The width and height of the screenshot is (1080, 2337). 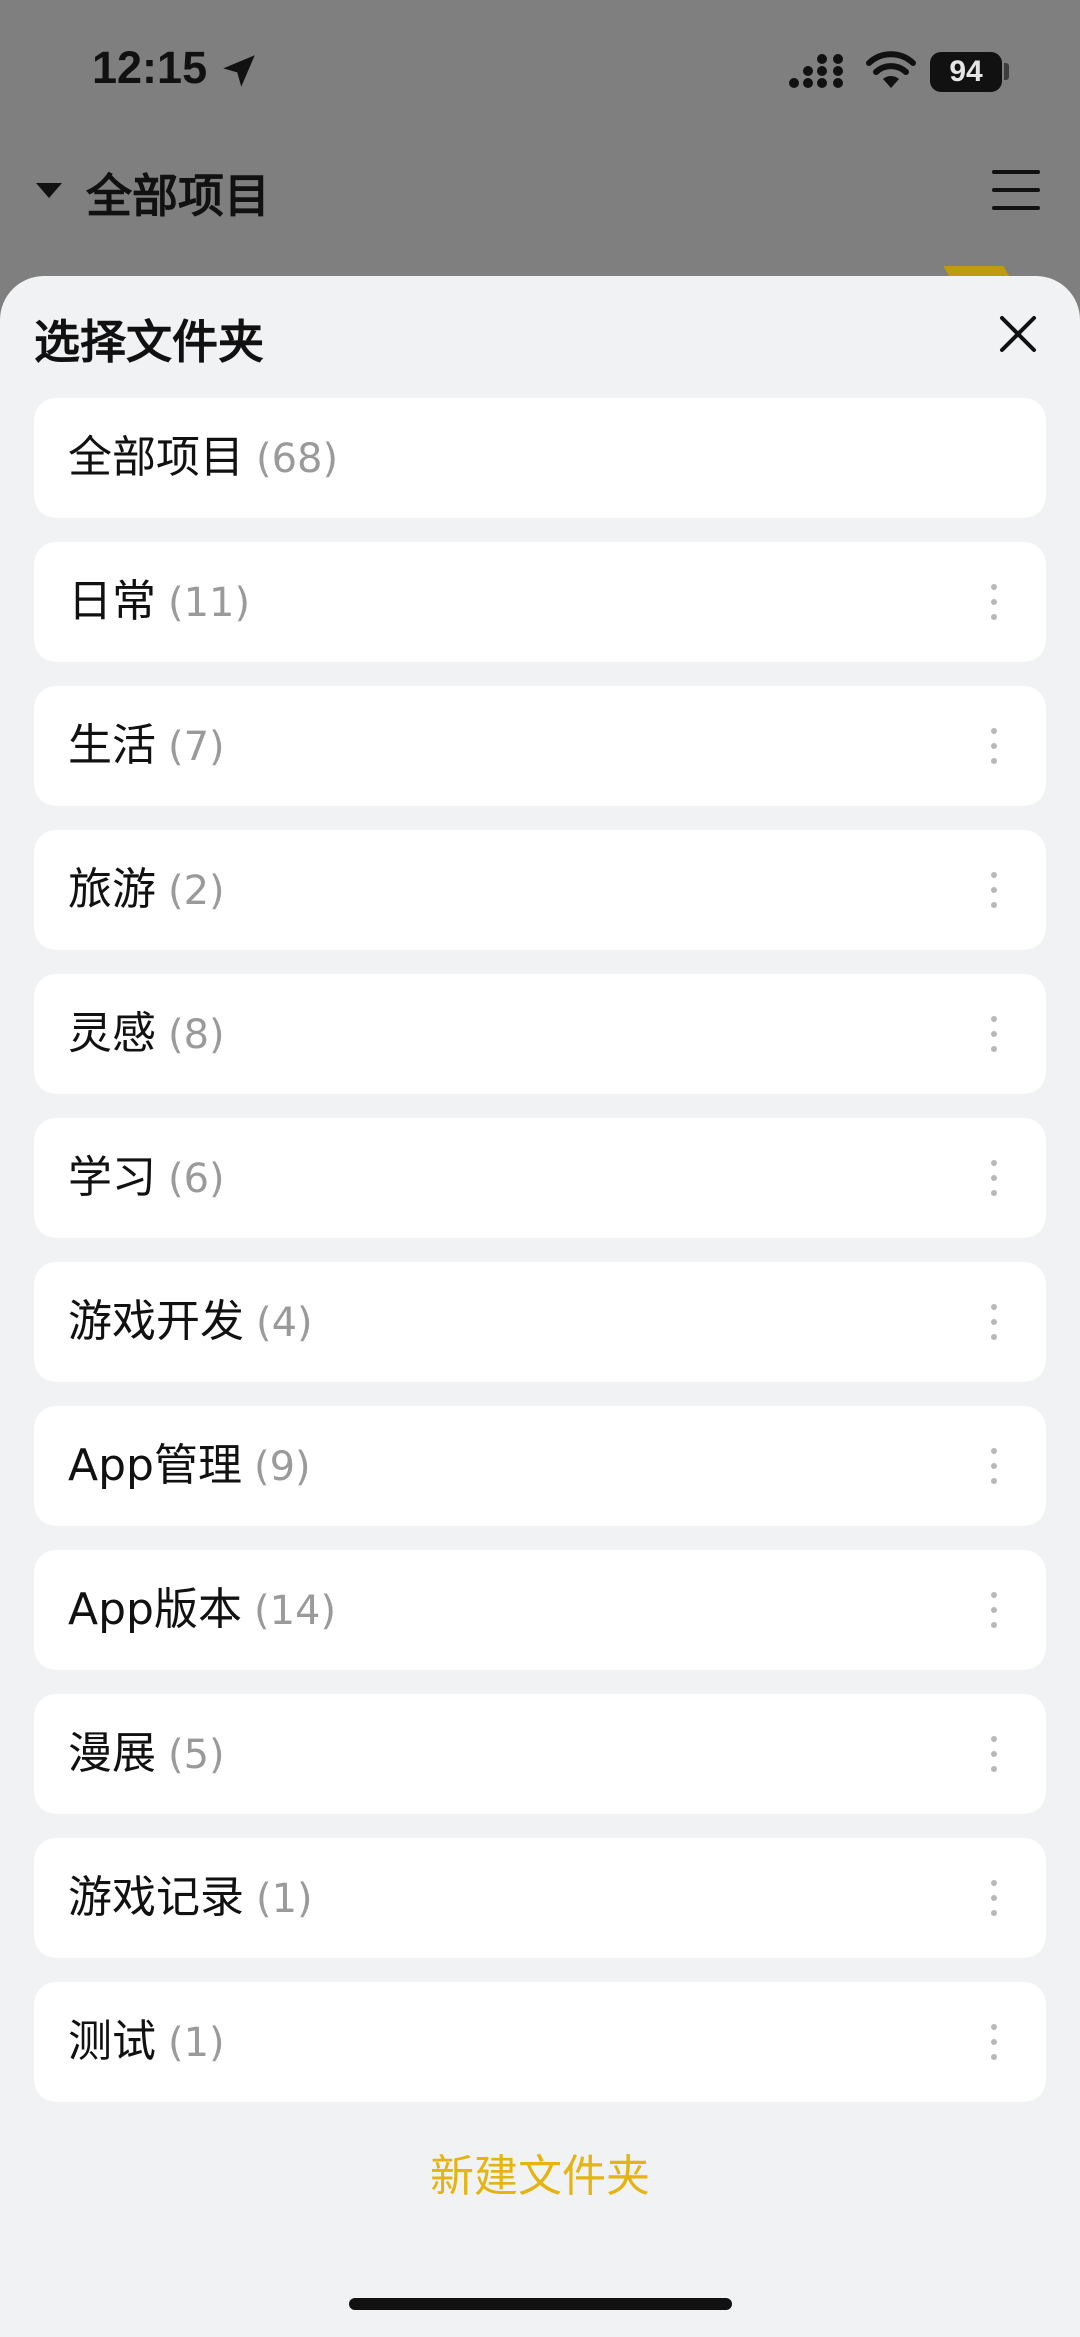 I want to click on folder-label: 漫展 (5), so click(x=146, y=1753).